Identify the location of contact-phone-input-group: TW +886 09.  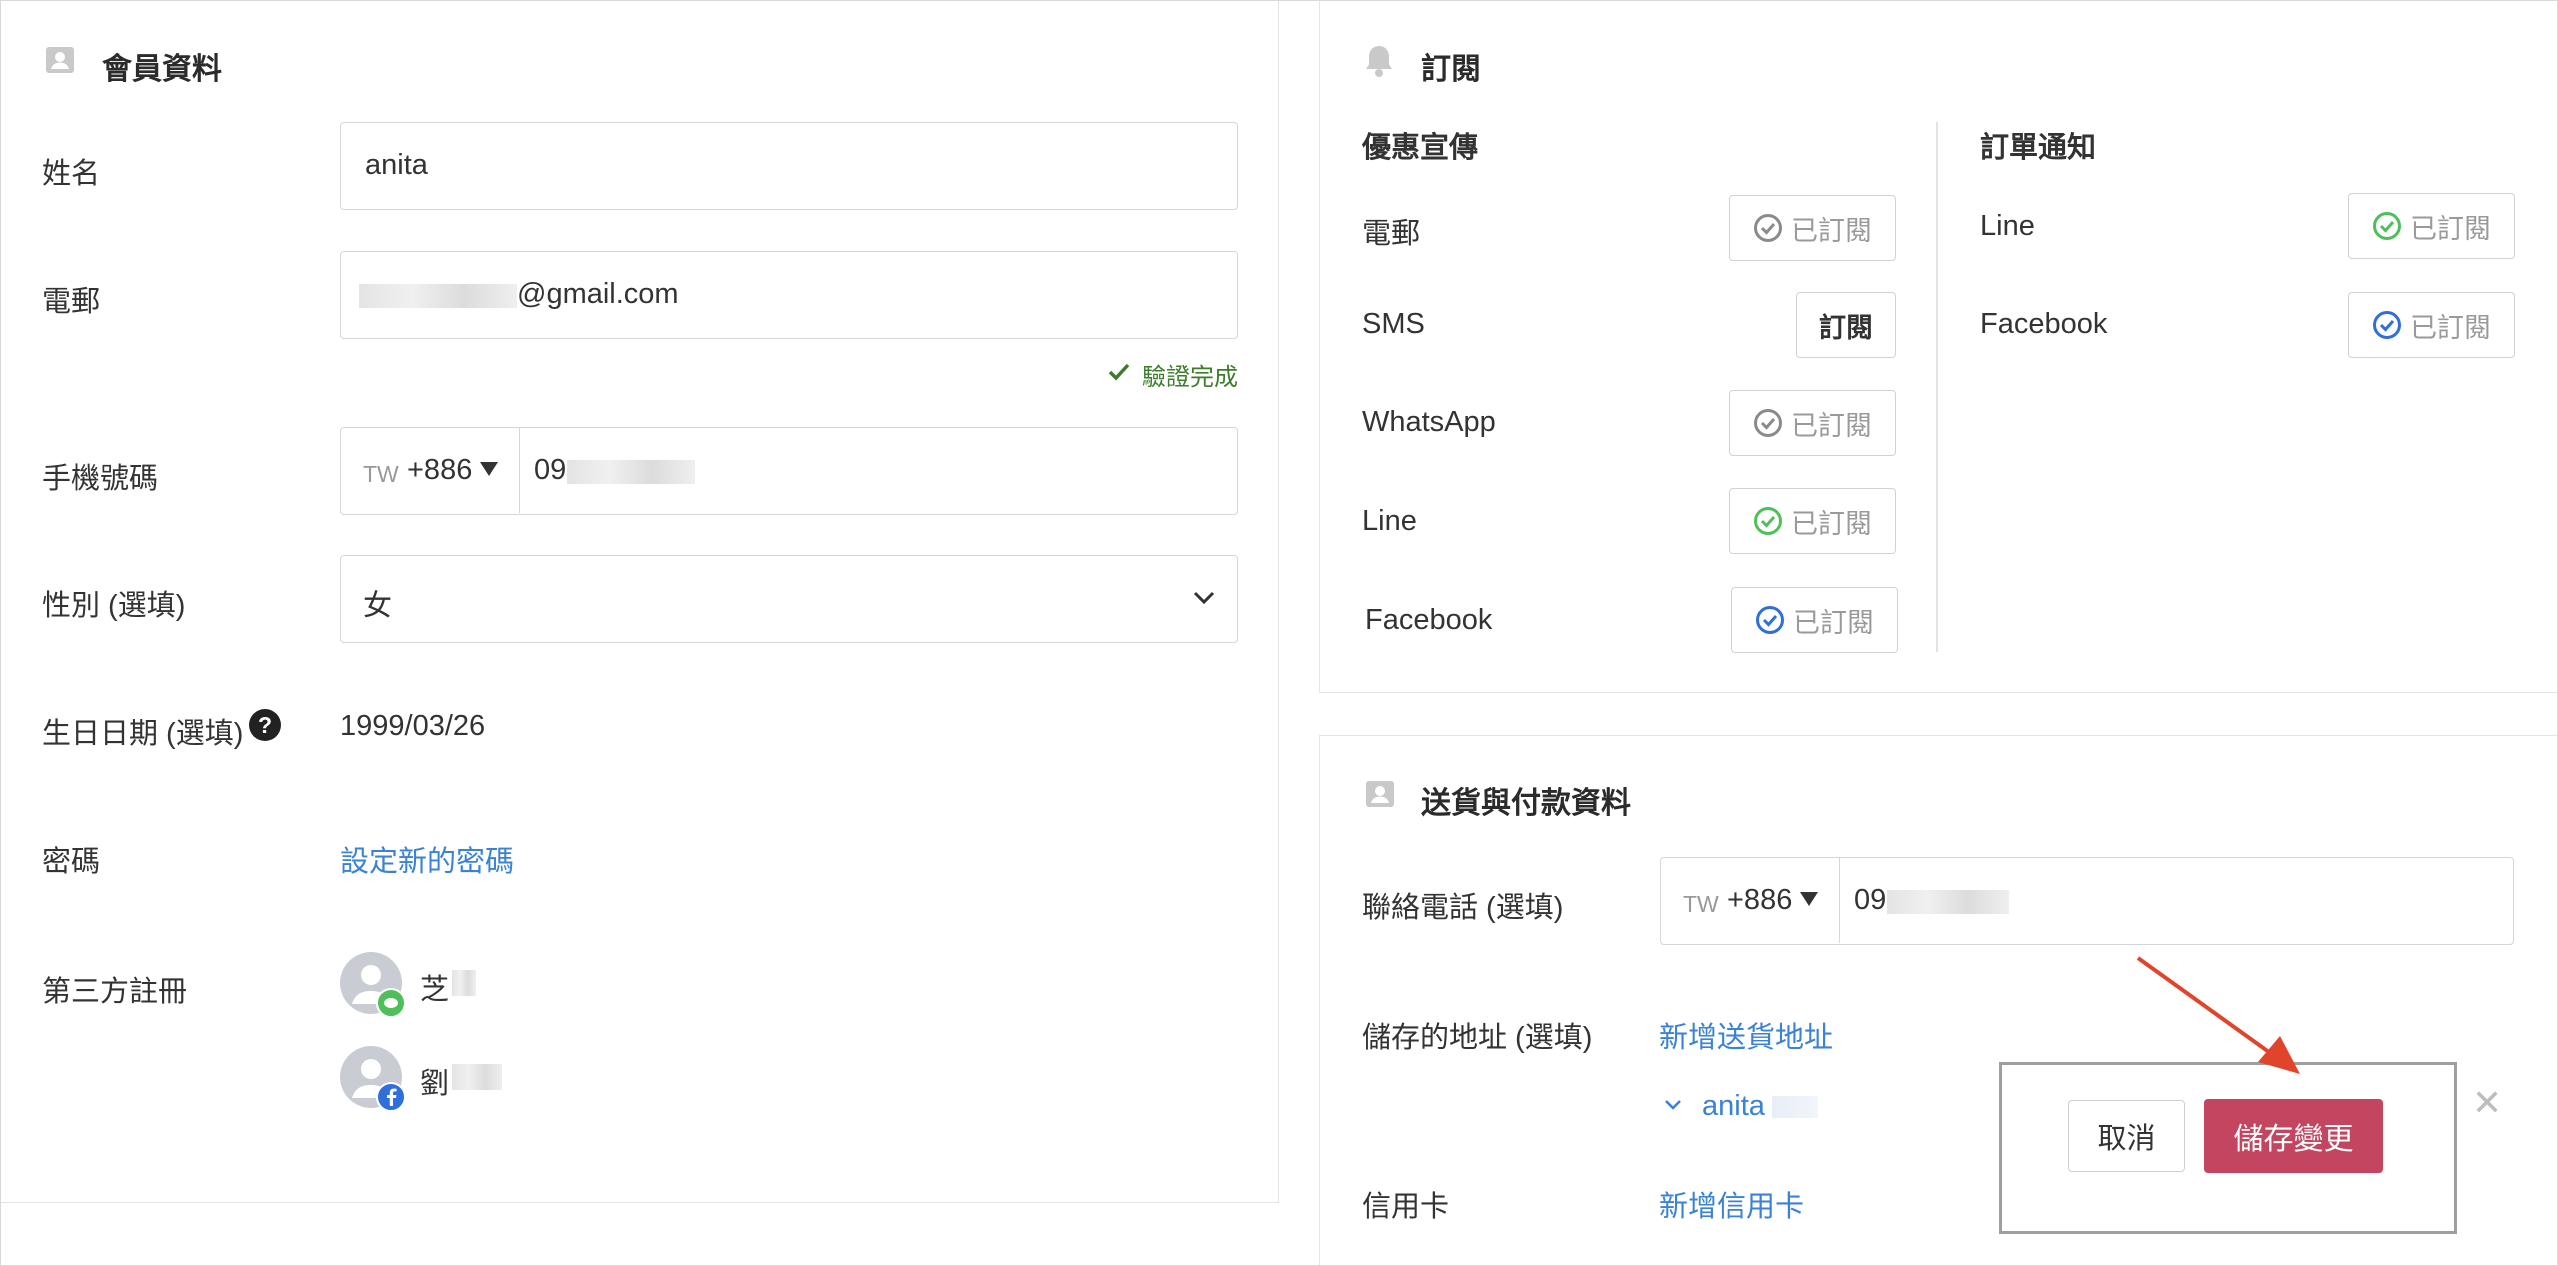
(2087, 901).